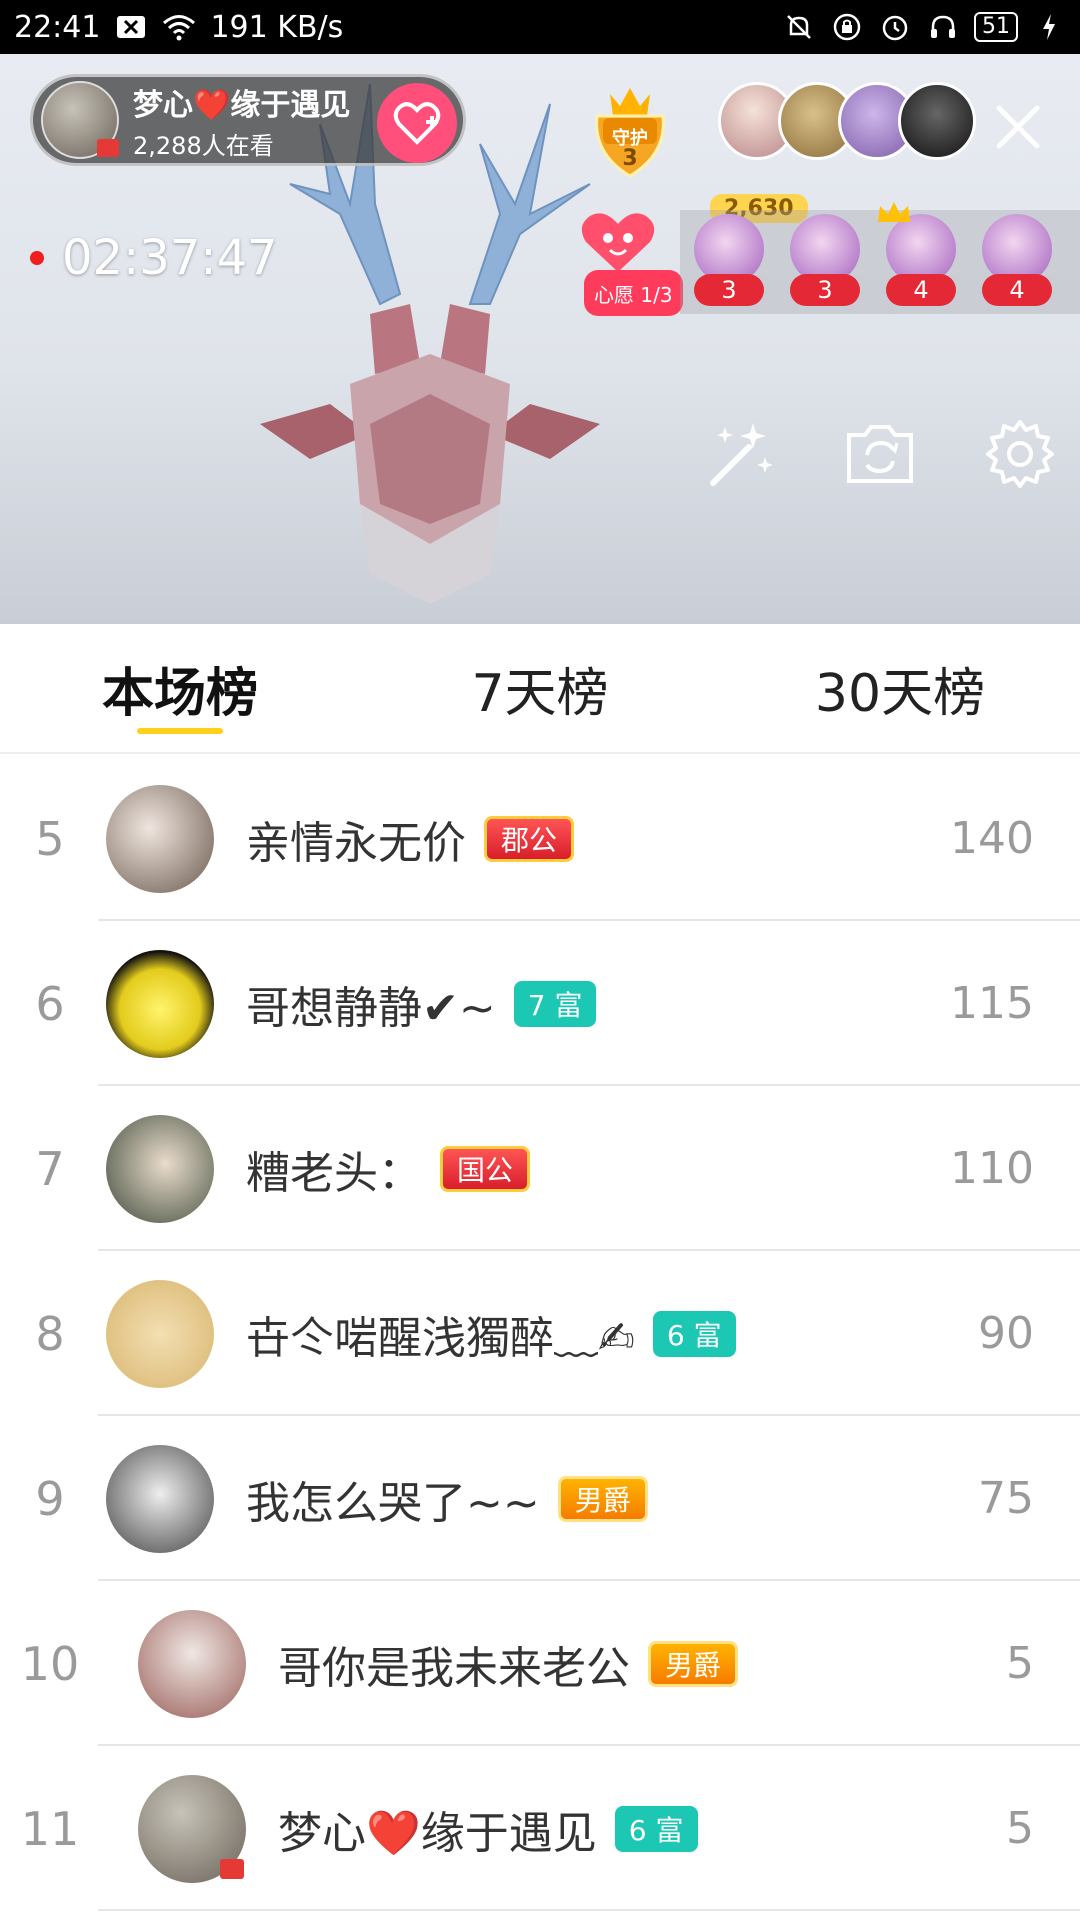 The height and width of the screenshot is (1920, 1080). What do you see at coordinates (203, 145) in the screenshot?
I see `viewer-count: 2,288人在看` at bounding box center [203, 145].